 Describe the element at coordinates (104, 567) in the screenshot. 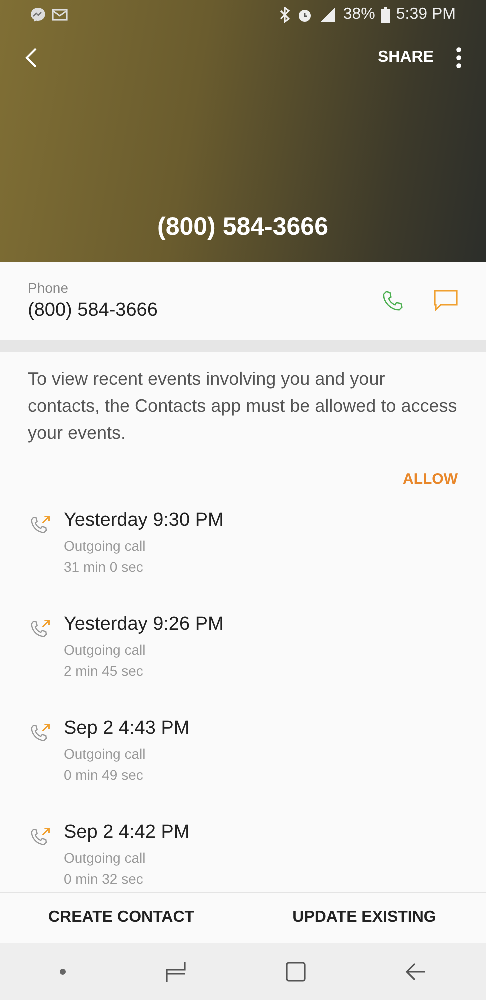

I see `call-duration: 31 min 0 sec` at that location.